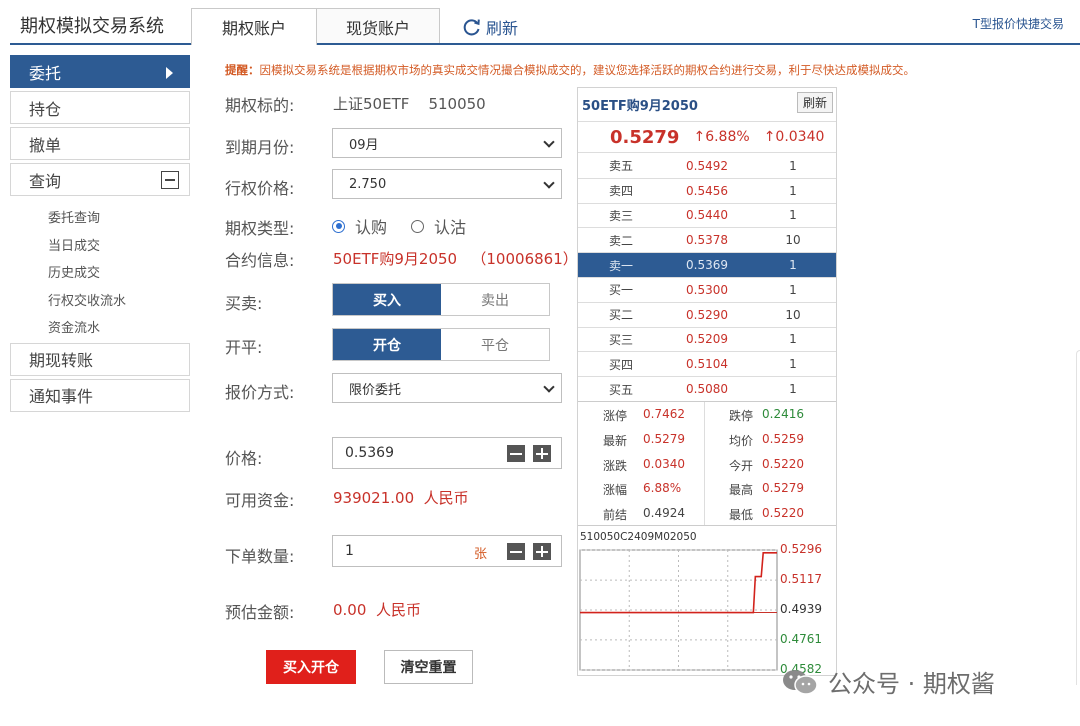 The height and width of the screenshot is (726, 1080). What do you see at coordinates (377, 609) in the screenshot?
I see `estimate-value: 0.00 人民币` at bounding box center [377, 609].